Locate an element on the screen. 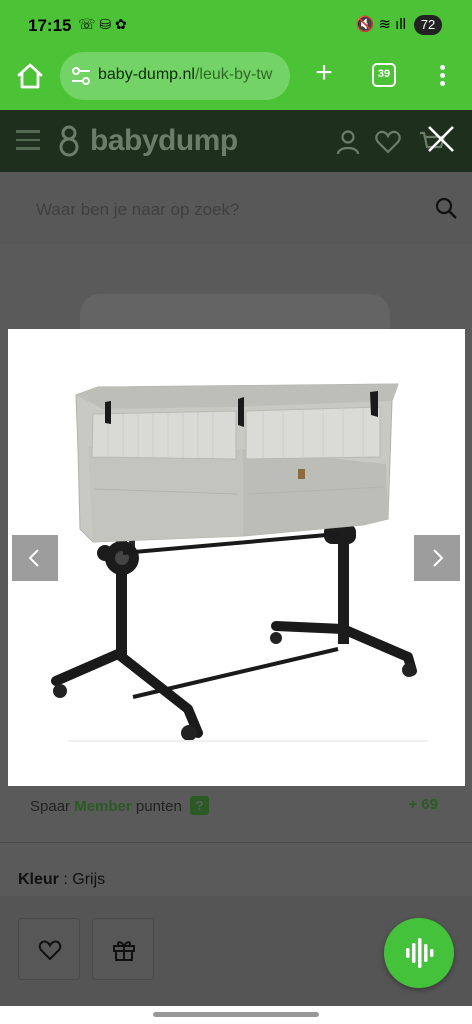  status-bar: 17:15 ☏ ⛁ ✿ 🔇 ≋ ıll 72 is located at coordinates (236, 25).